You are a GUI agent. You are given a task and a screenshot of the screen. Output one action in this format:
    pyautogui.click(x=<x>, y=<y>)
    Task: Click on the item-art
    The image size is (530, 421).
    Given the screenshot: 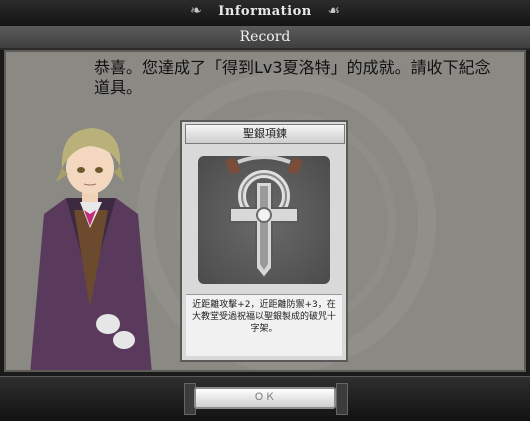 What is the action you would take?
    pyautogui.click(x=264, y=219)
    